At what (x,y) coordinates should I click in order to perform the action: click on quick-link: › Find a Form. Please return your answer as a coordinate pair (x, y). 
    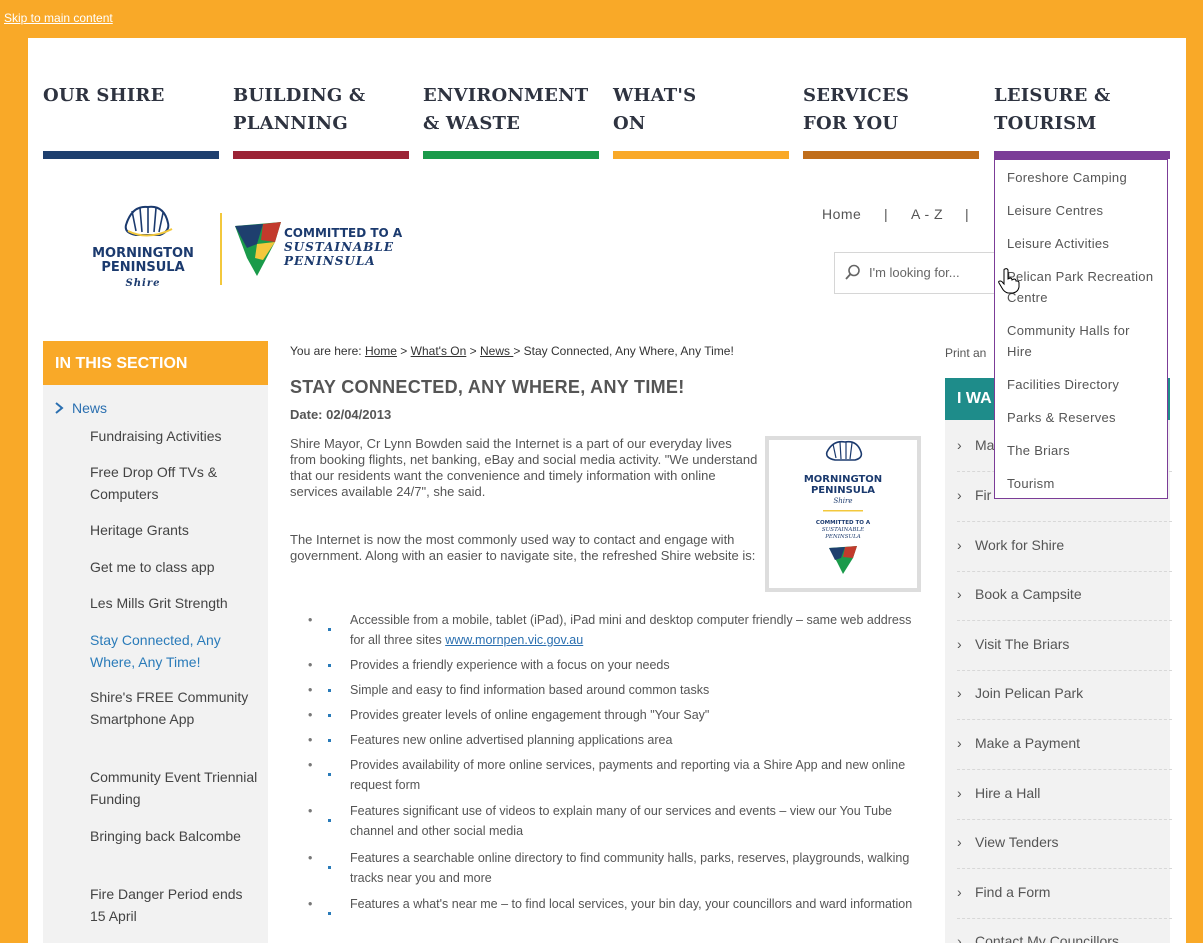
    Looking at the image, I should click on (1064, 894).